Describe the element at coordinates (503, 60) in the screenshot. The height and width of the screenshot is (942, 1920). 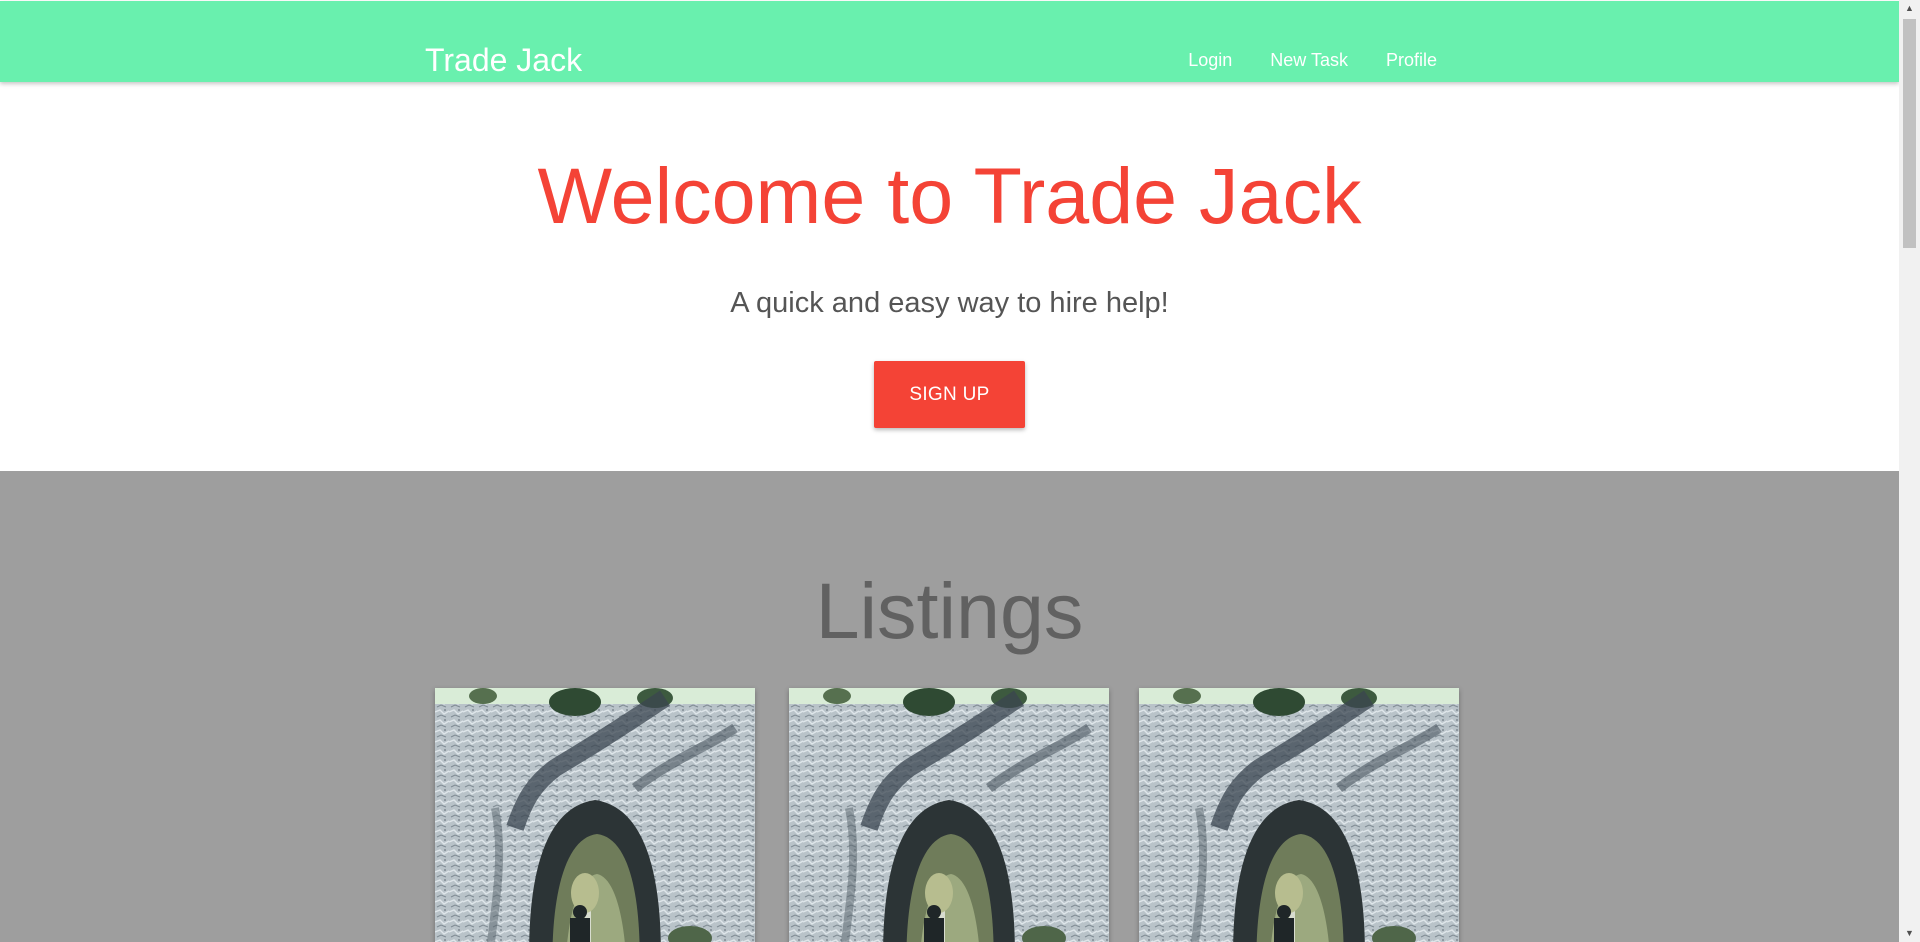
I see `brand-logo-link: Trade Jack` at that location.